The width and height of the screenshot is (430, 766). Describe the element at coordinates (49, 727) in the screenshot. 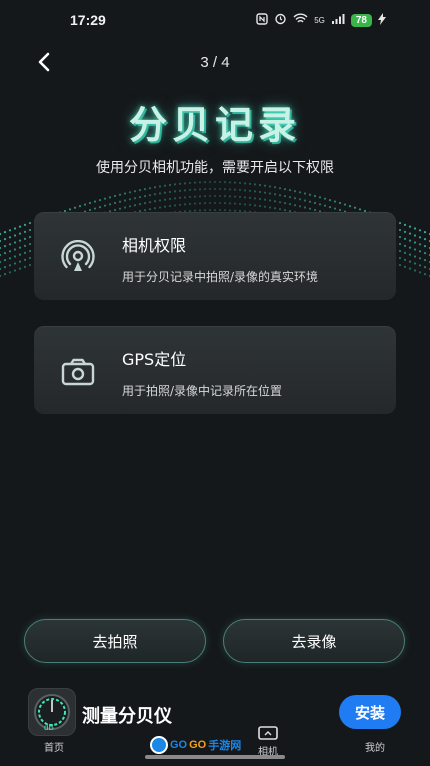

I see `app-logo-text: dB` at that location.